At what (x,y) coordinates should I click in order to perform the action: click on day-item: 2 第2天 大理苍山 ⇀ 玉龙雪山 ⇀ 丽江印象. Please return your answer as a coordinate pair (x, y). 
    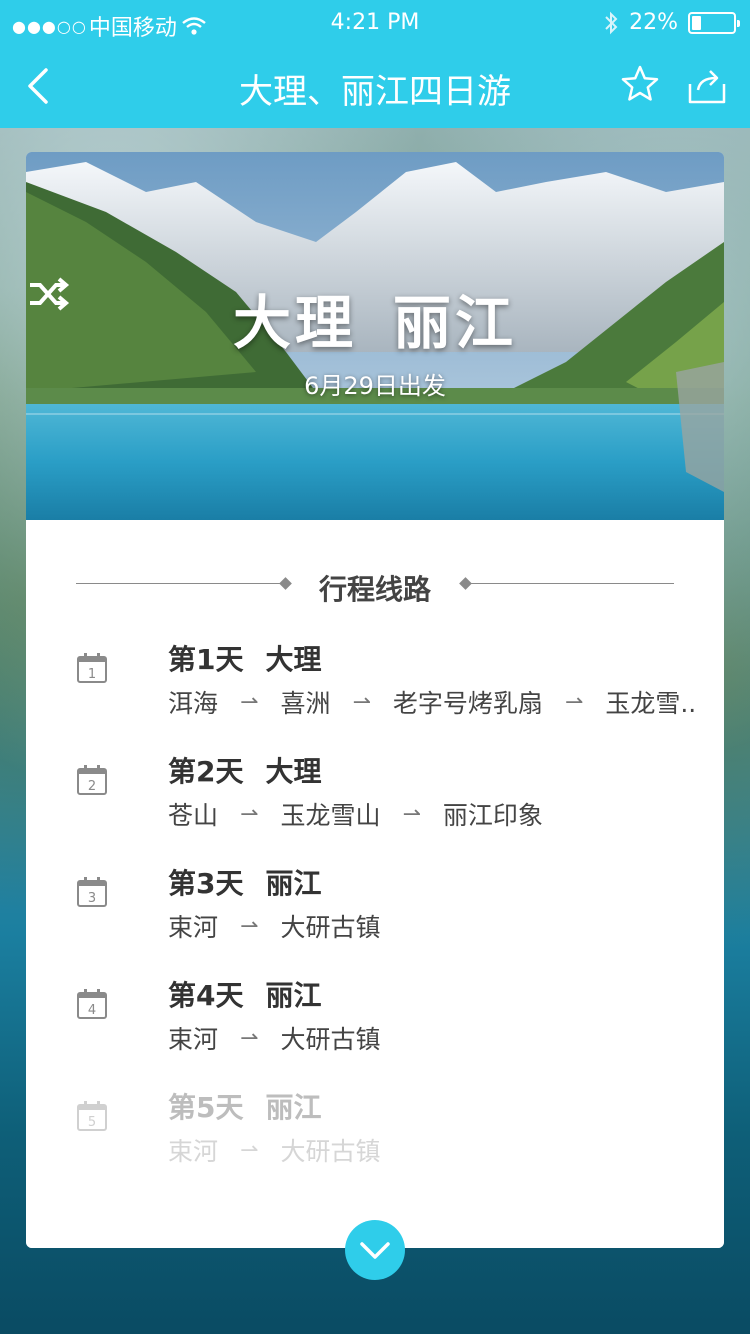
    Looking at the image, I should click on (375, 804).